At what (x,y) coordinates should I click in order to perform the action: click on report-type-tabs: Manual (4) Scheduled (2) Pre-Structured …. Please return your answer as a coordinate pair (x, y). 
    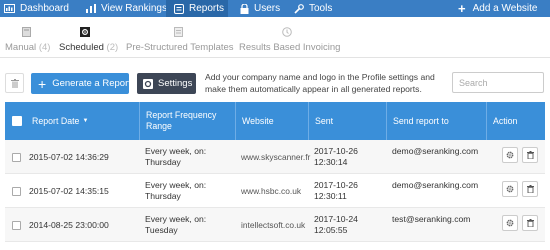
    Looking at the image, I should click on (275, 41).